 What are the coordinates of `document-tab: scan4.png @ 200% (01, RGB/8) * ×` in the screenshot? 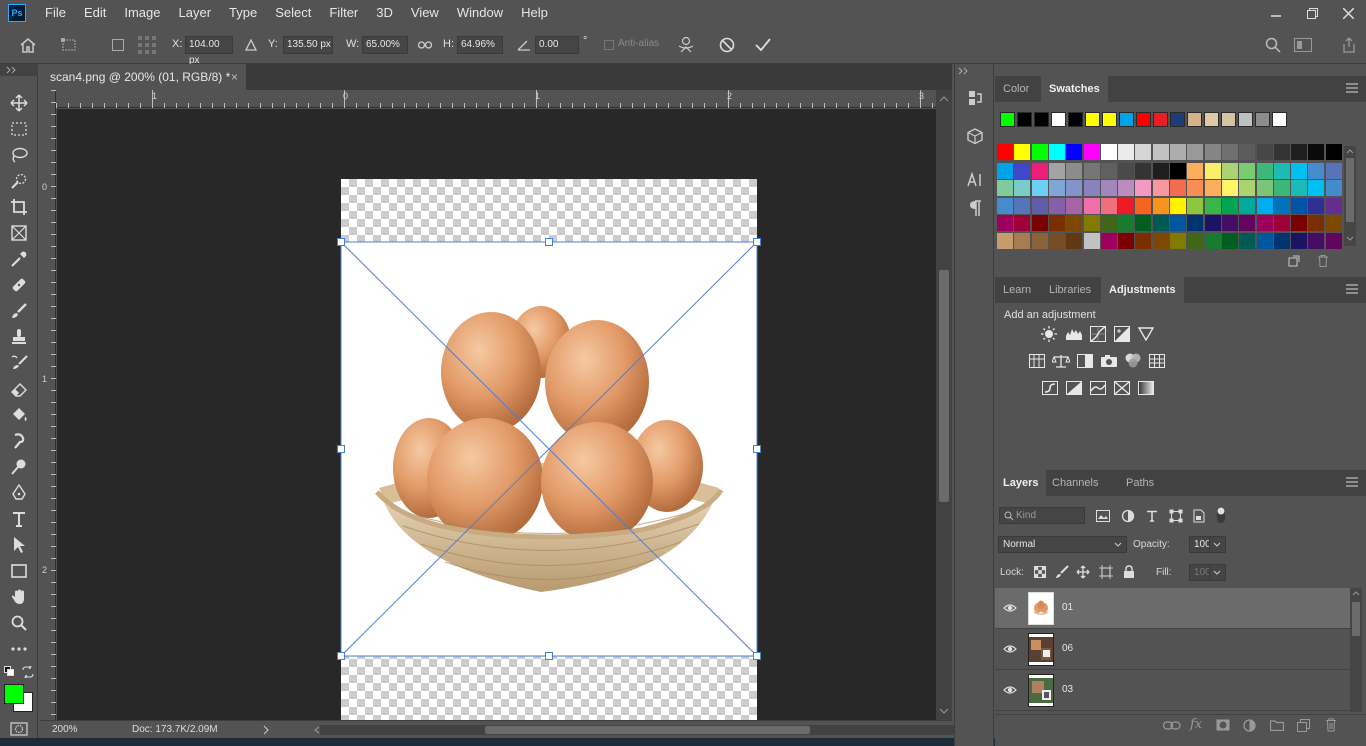 It's located at (143, 77).